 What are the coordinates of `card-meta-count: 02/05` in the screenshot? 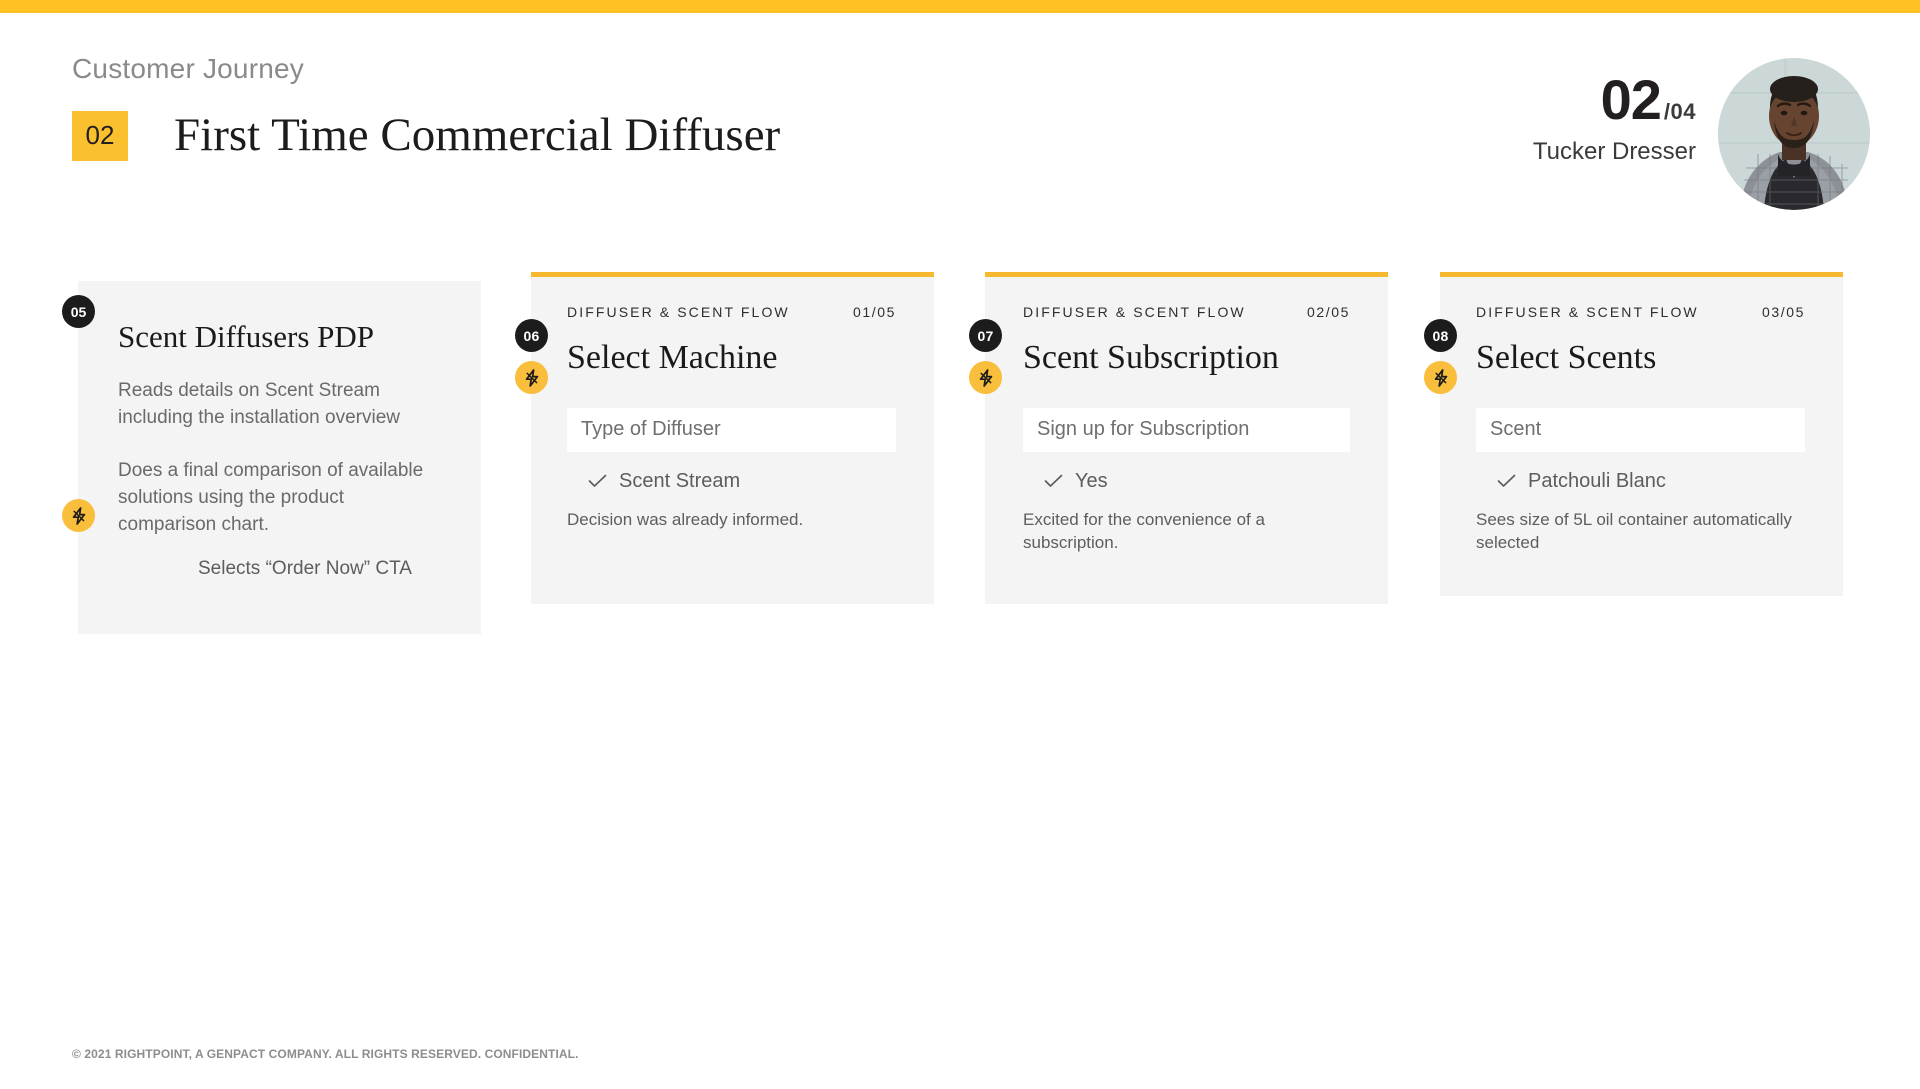 It's located at (1328, 312).